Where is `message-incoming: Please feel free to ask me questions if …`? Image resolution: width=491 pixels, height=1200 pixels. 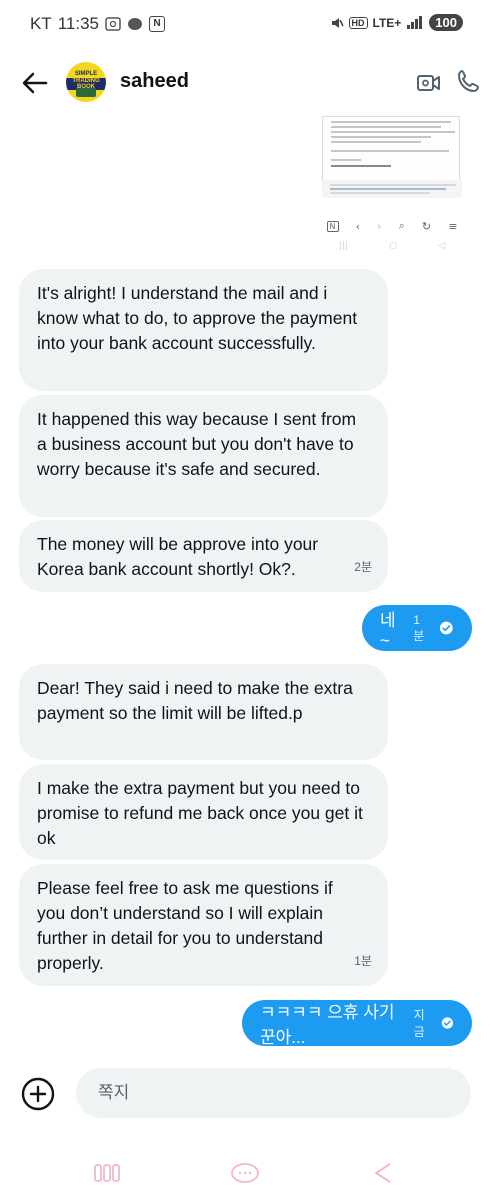 message-incoming: Please feel free to ask me questions if … is located at coordinates (203, 925).